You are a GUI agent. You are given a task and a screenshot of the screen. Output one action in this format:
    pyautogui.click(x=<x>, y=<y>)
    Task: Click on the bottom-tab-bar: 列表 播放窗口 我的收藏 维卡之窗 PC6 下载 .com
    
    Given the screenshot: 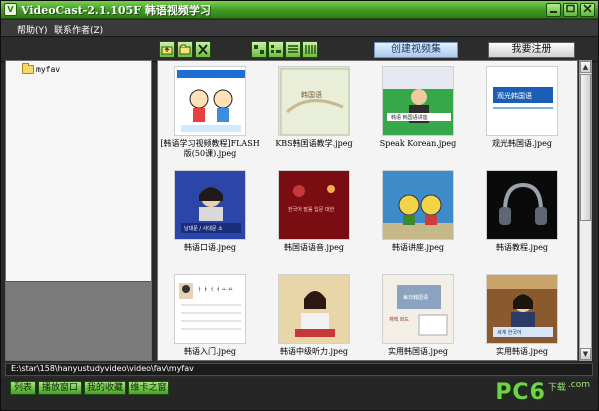 What is the action you would take?
    pyautogui.click(x=299, y=394)
    